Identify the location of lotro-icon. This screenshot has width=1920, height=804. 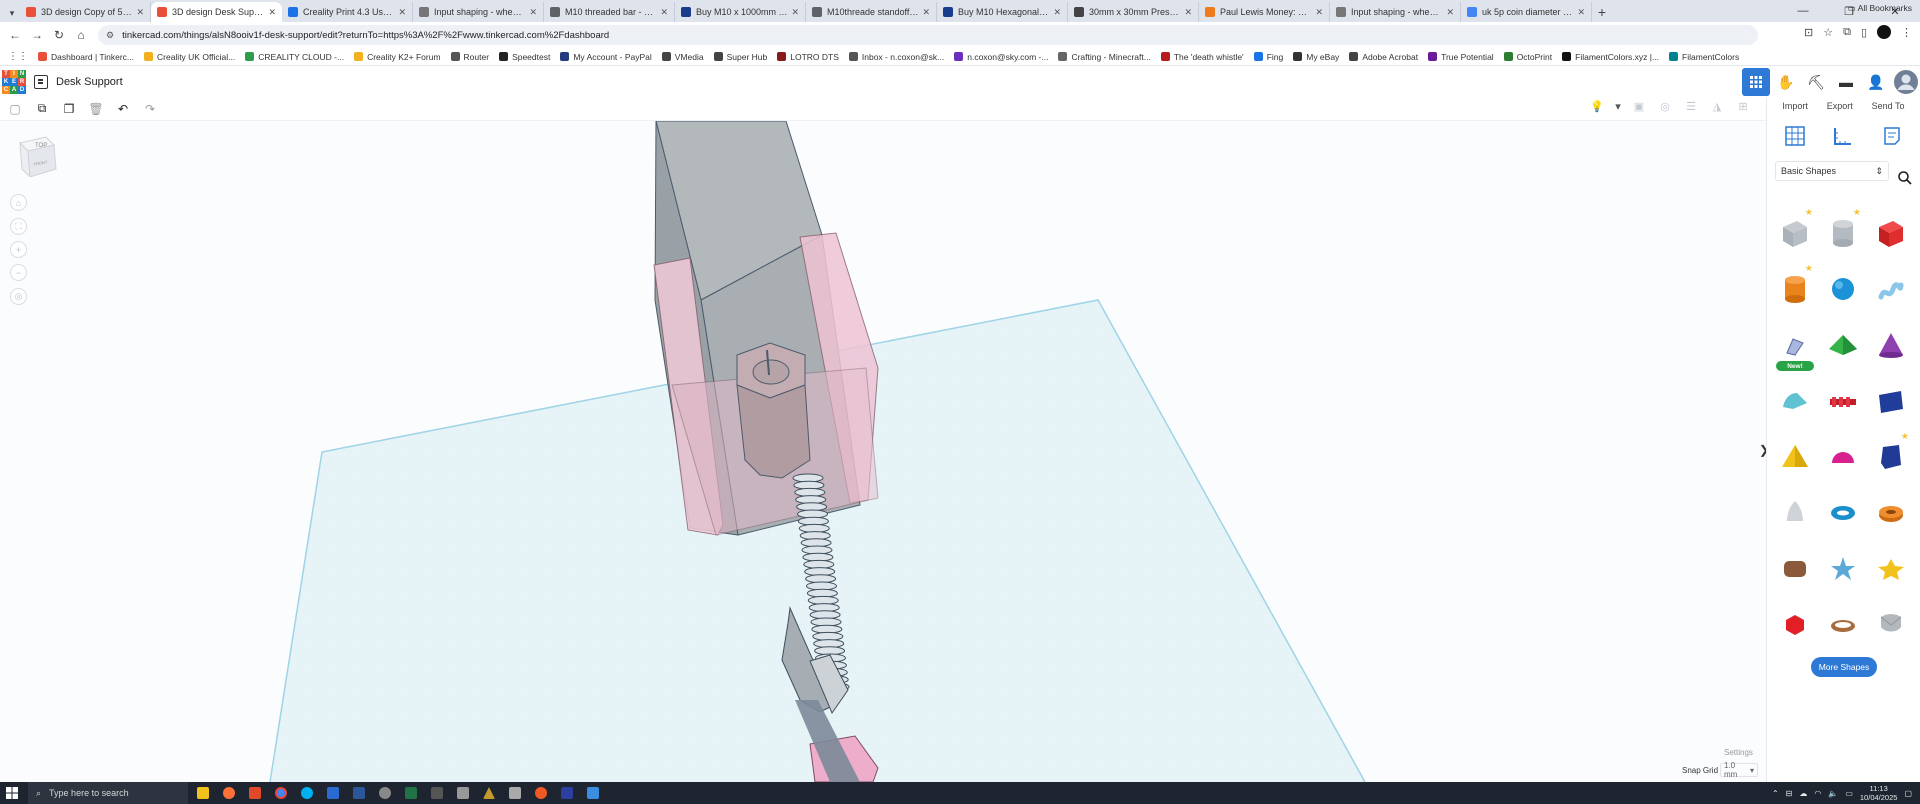
(489, 793).